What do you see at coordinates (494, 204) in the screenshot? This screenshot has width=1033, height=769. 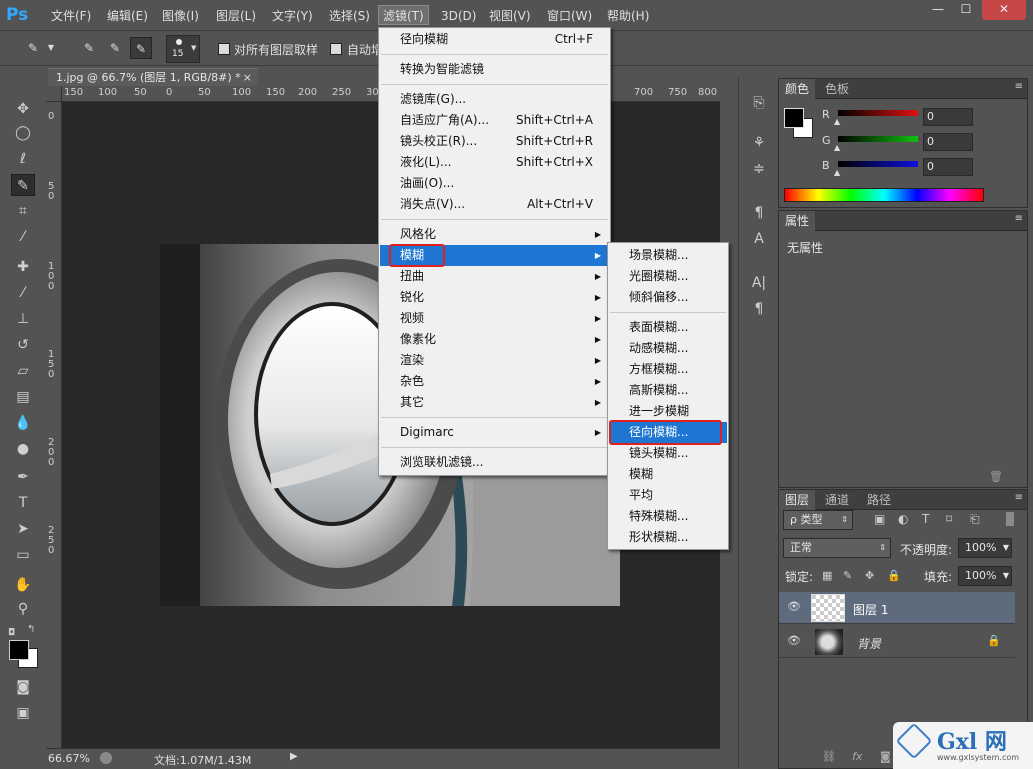 I see `menu-item-vanishing-point: 消失点(V)... Alt+Ctrl+V` at bounding box center [494, 204].